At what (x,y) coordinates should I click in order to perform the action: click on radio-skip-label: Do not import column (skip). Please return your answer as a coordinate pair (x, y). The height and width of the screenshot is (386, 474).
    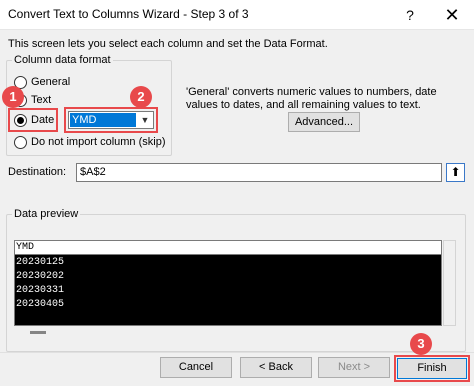
    Looking at the image, I should click on (98, 142).